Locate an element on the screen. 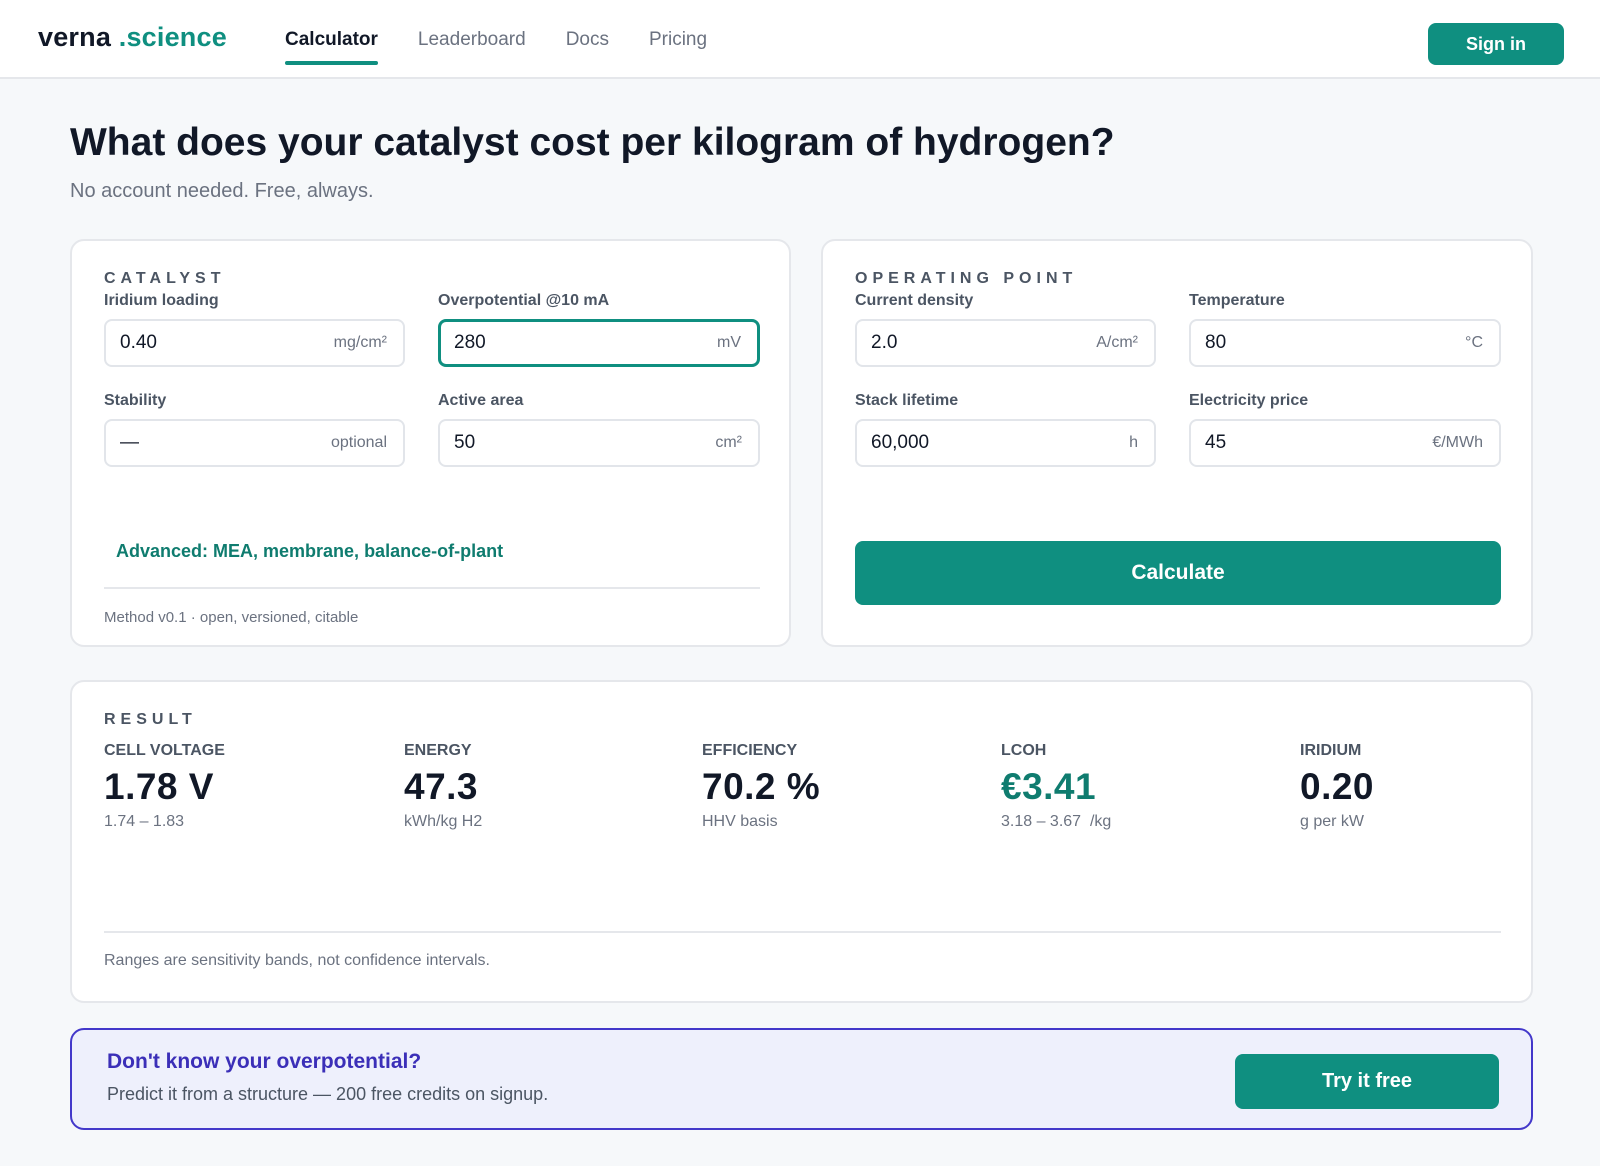 The width and height of the screenshot is (1600, 1166). metric-label: IRIDIUM is located at coordinates (1331, 750).